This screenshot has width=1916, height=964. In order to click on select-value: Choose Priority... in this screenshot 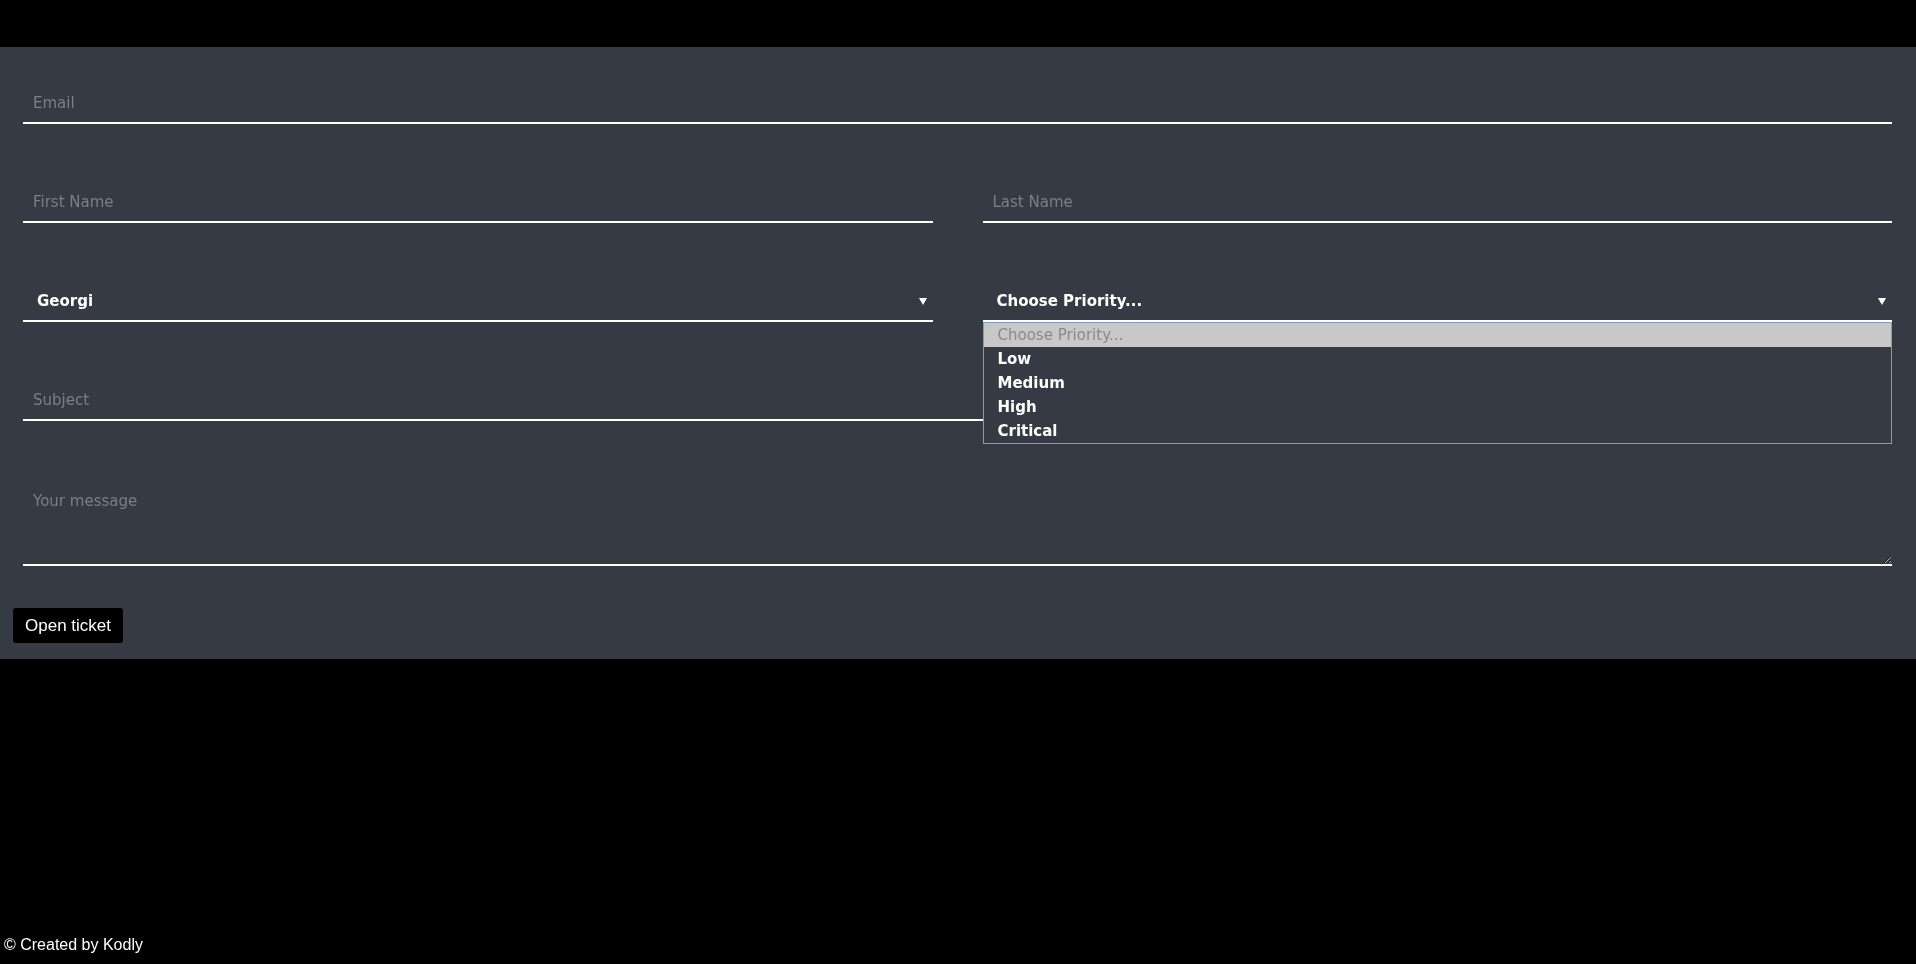, I will do `click(1069, 301)`.